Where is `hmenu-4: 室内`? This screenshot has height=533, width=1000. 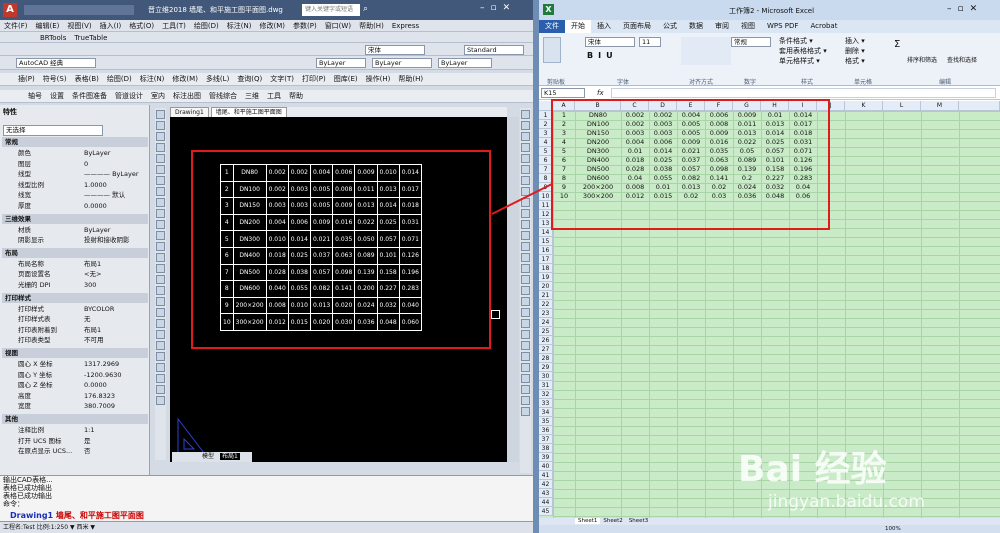 hmenu-4: 室内 is located at coordinates (158, 96).